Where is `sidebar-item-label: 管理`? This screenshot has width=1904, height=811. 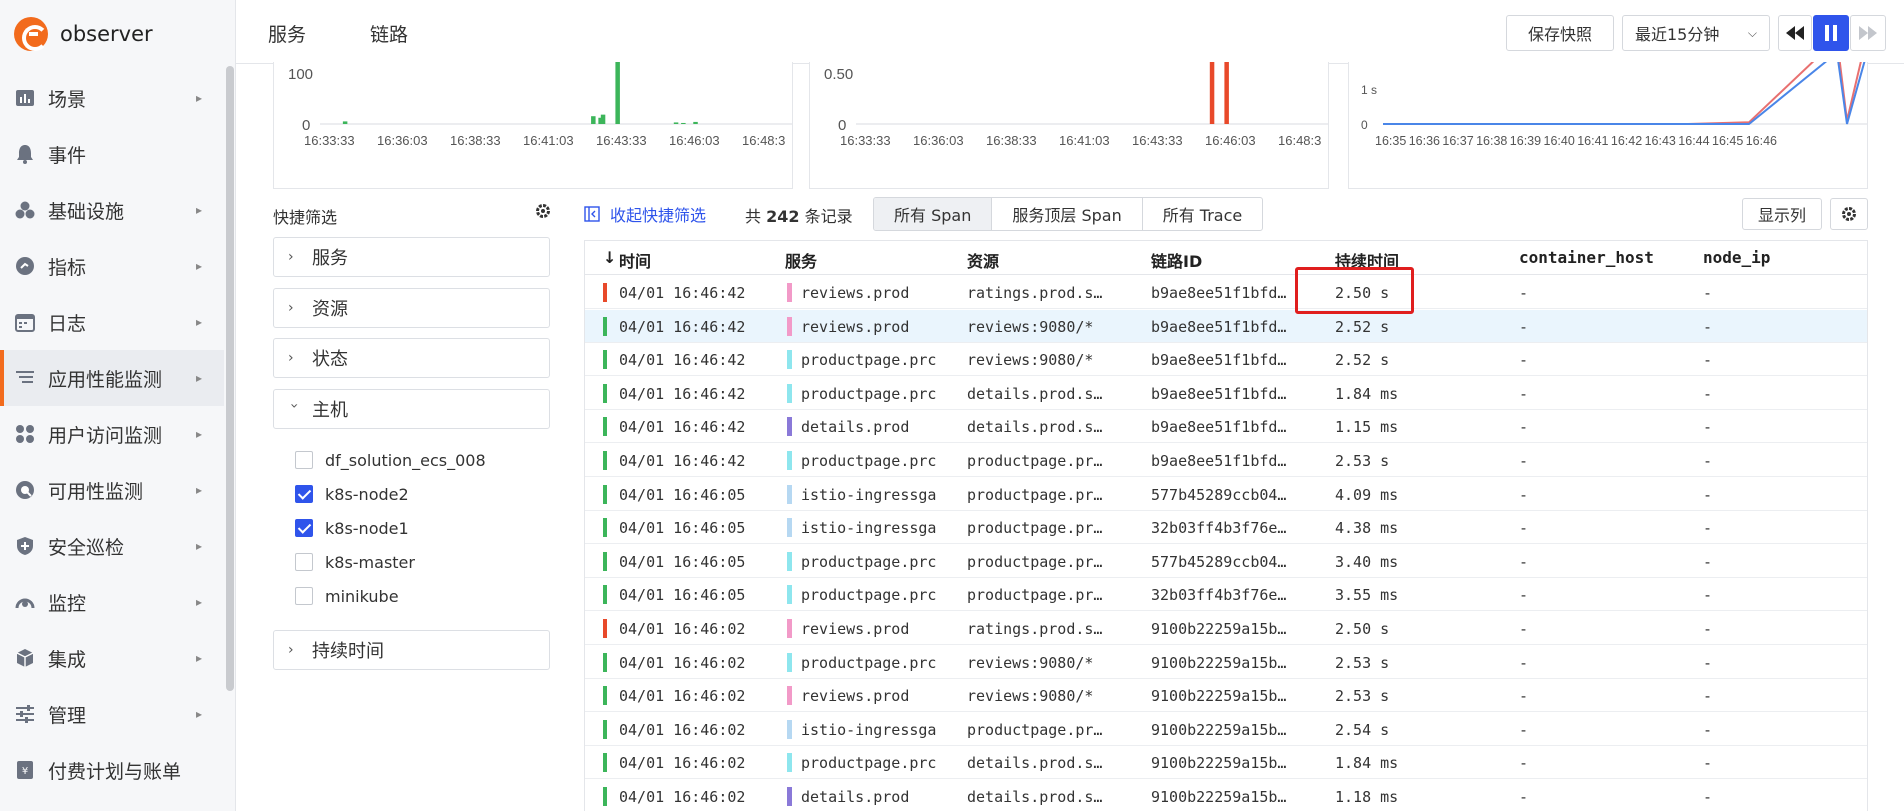
sidebar-item-label: 管理 is located at coordinates (67, 715).